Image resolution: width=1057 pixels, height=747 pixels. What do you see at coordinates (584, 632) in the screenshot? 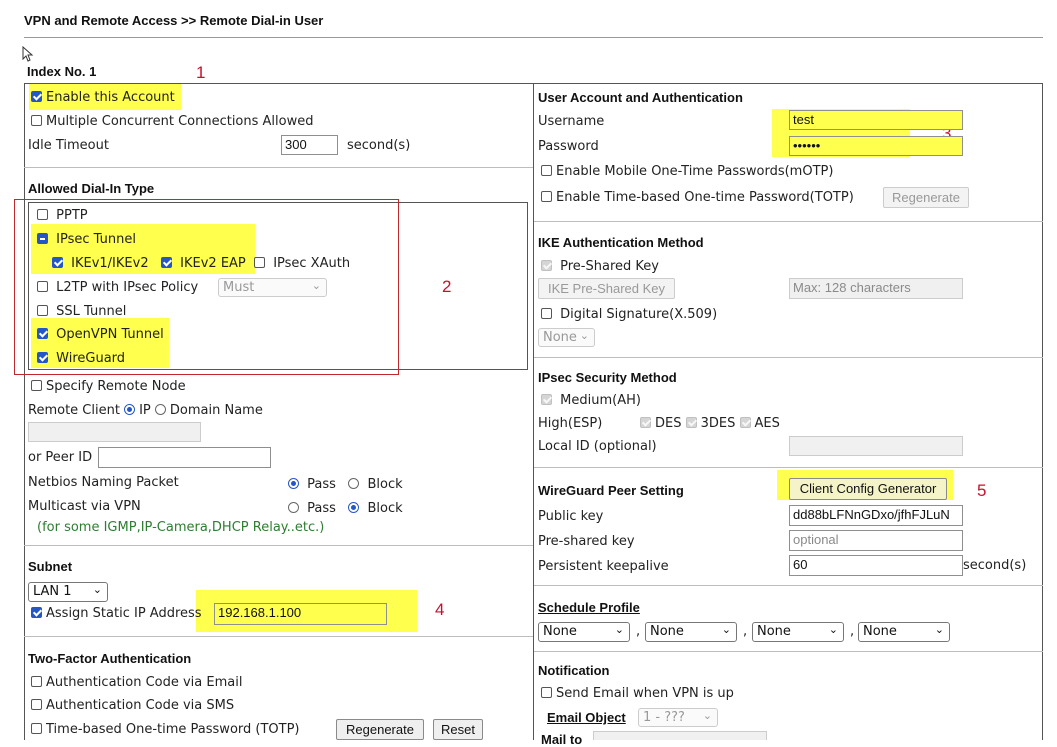
I see `schedule-select-1: None ⌄` at bounding box center [584, 632].